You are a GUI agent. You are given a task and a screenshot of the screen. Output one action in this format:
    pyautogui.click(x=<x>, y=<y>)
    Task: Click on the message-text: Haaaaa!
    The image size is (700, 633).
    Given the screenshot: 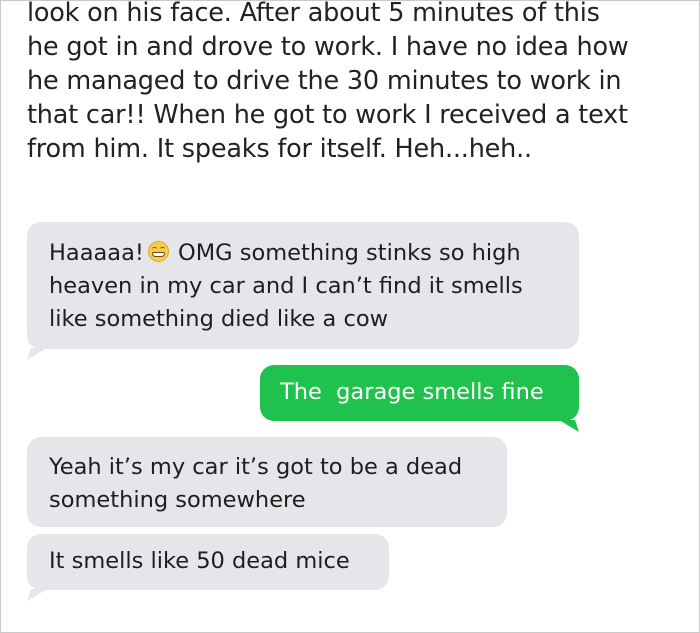 What is the action you would take?
    pyautogui.click(x=96, y=253)
    